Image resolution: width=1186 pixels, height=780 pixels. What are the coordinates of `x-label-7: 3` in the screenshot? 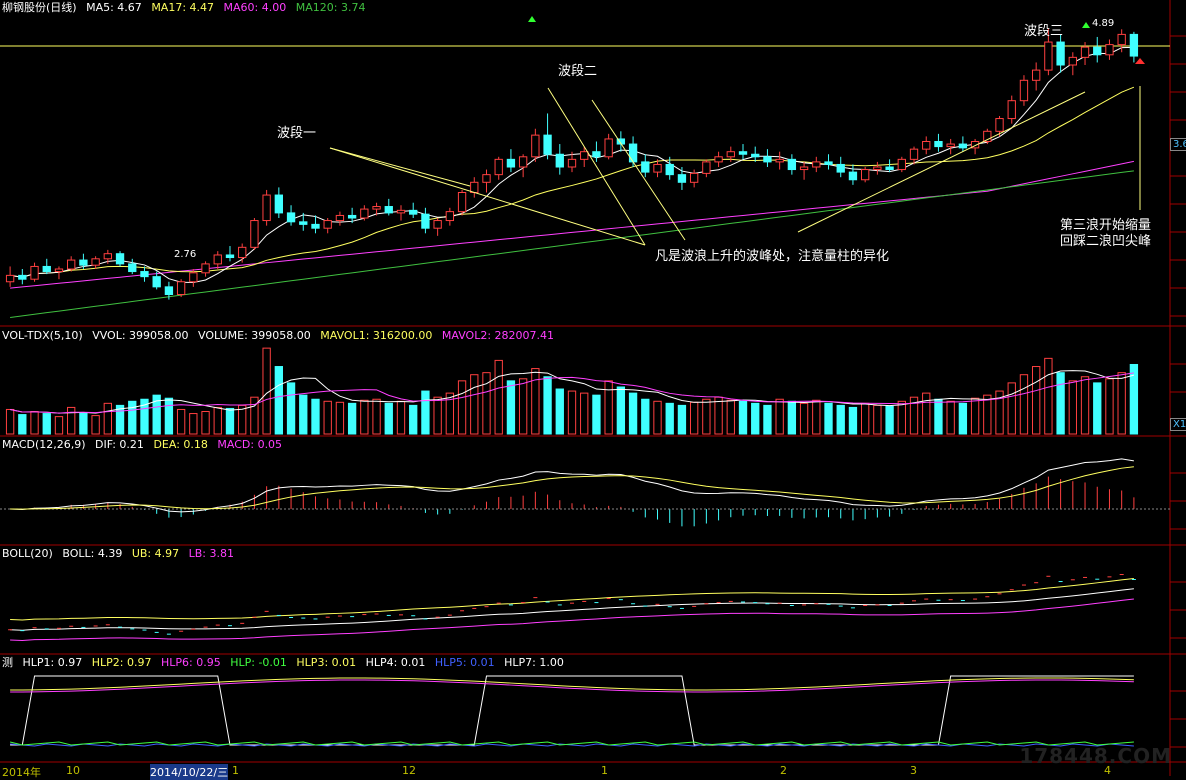 It's located at (913, 770).